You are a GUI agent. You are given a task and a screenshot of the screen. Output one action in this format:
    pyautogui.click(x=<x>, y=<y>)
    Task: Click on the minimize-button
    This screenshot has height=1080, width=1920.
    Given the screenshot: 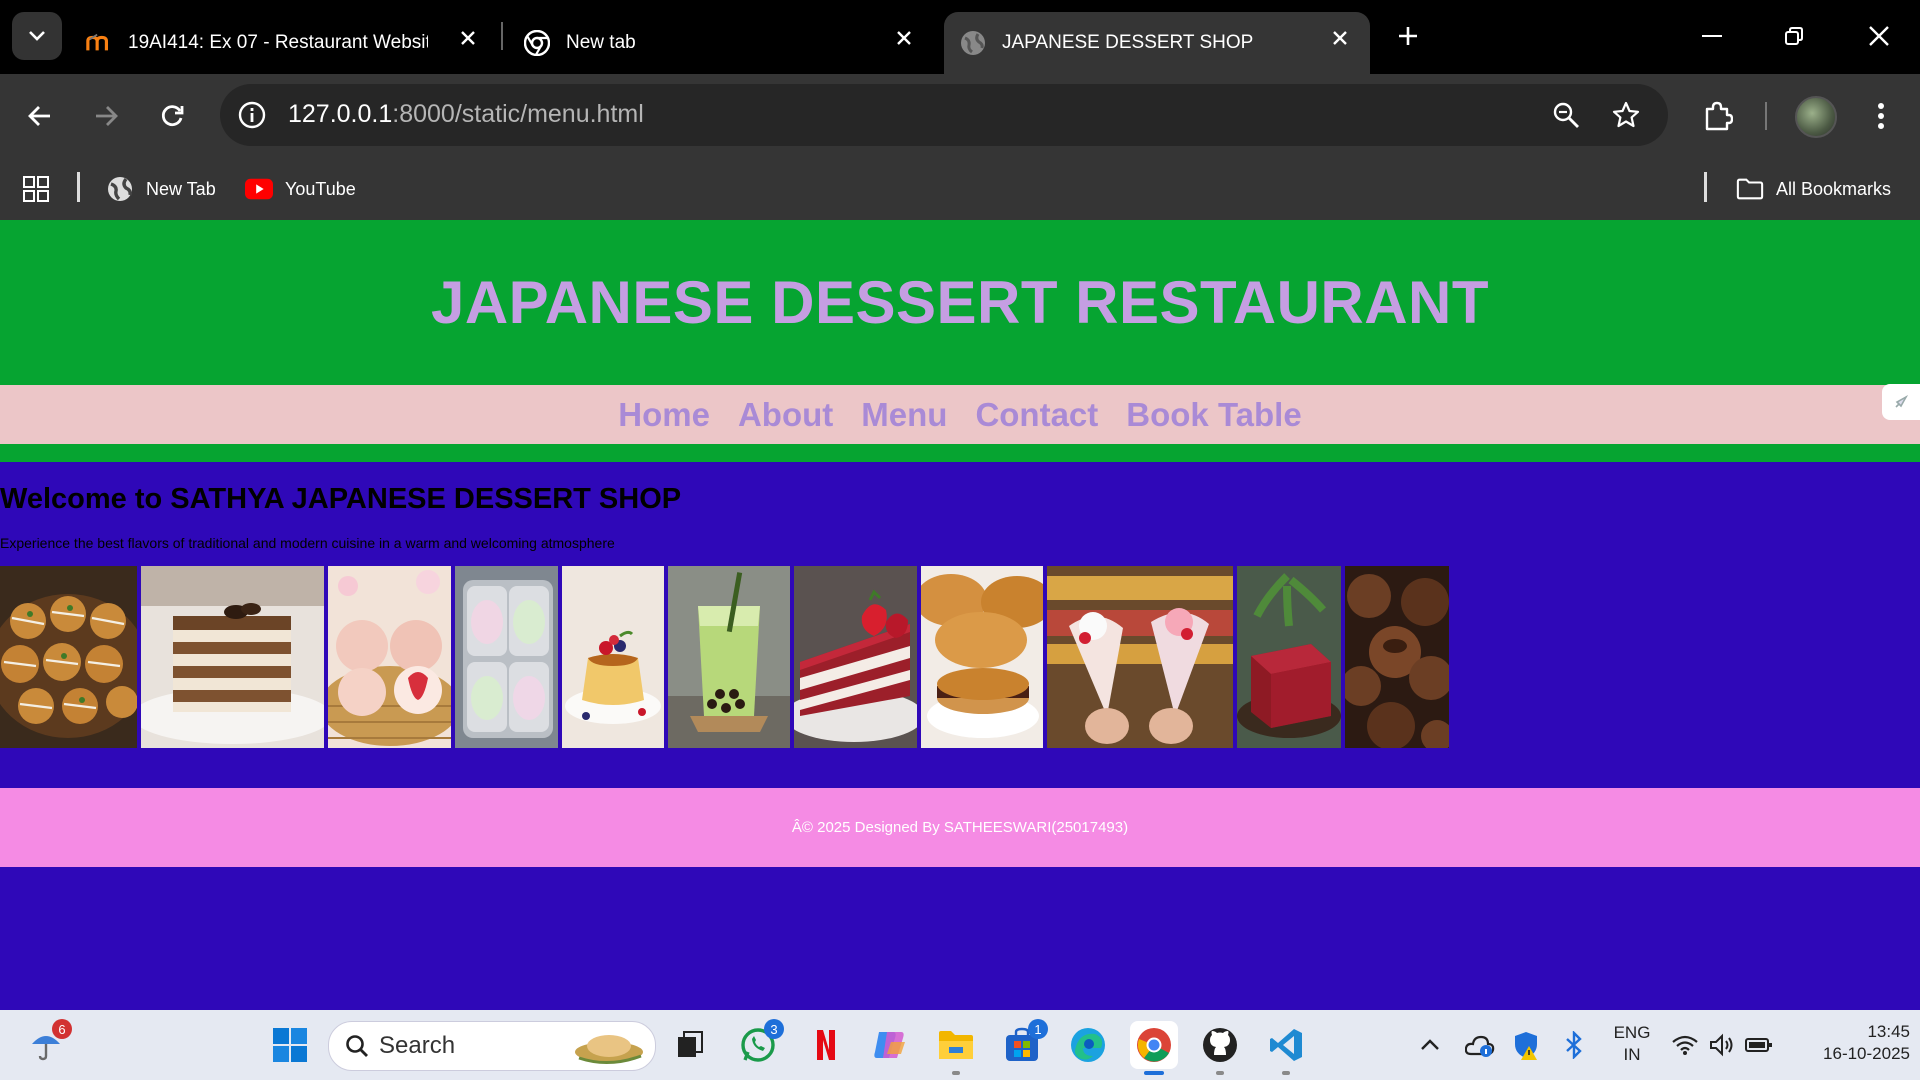 What is the action you would take?
    pyautogui.click(x=1712, y=36)
    